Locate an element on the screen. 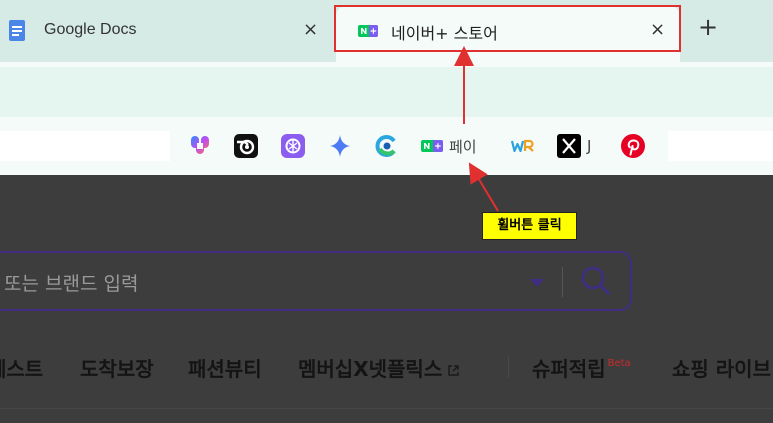  pinterest-icon is located at coordinates (633, 146).